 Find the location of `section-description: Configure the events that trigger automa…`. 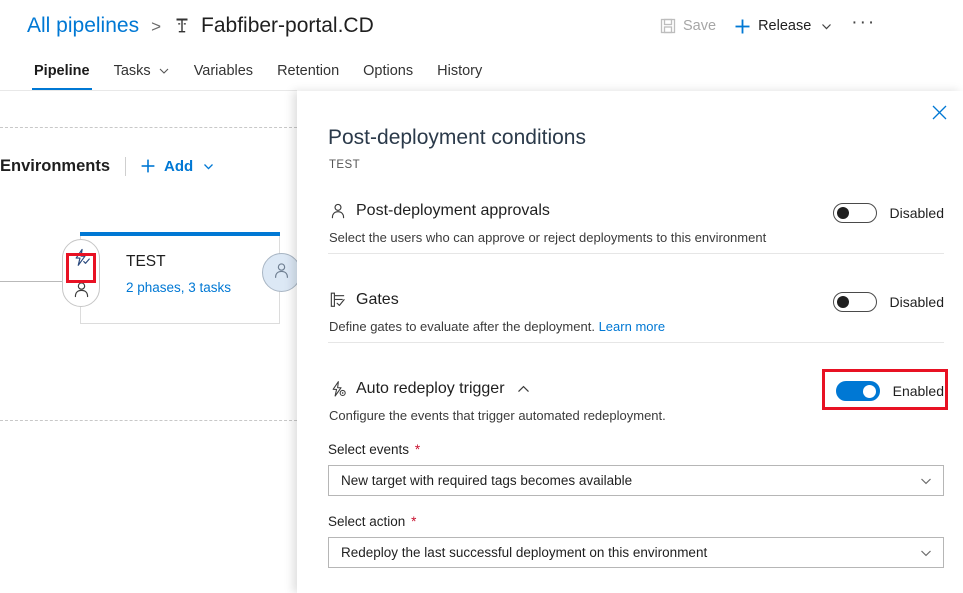

section-description: Configure the events that trigger automa… is located at coordinates (497, 415).